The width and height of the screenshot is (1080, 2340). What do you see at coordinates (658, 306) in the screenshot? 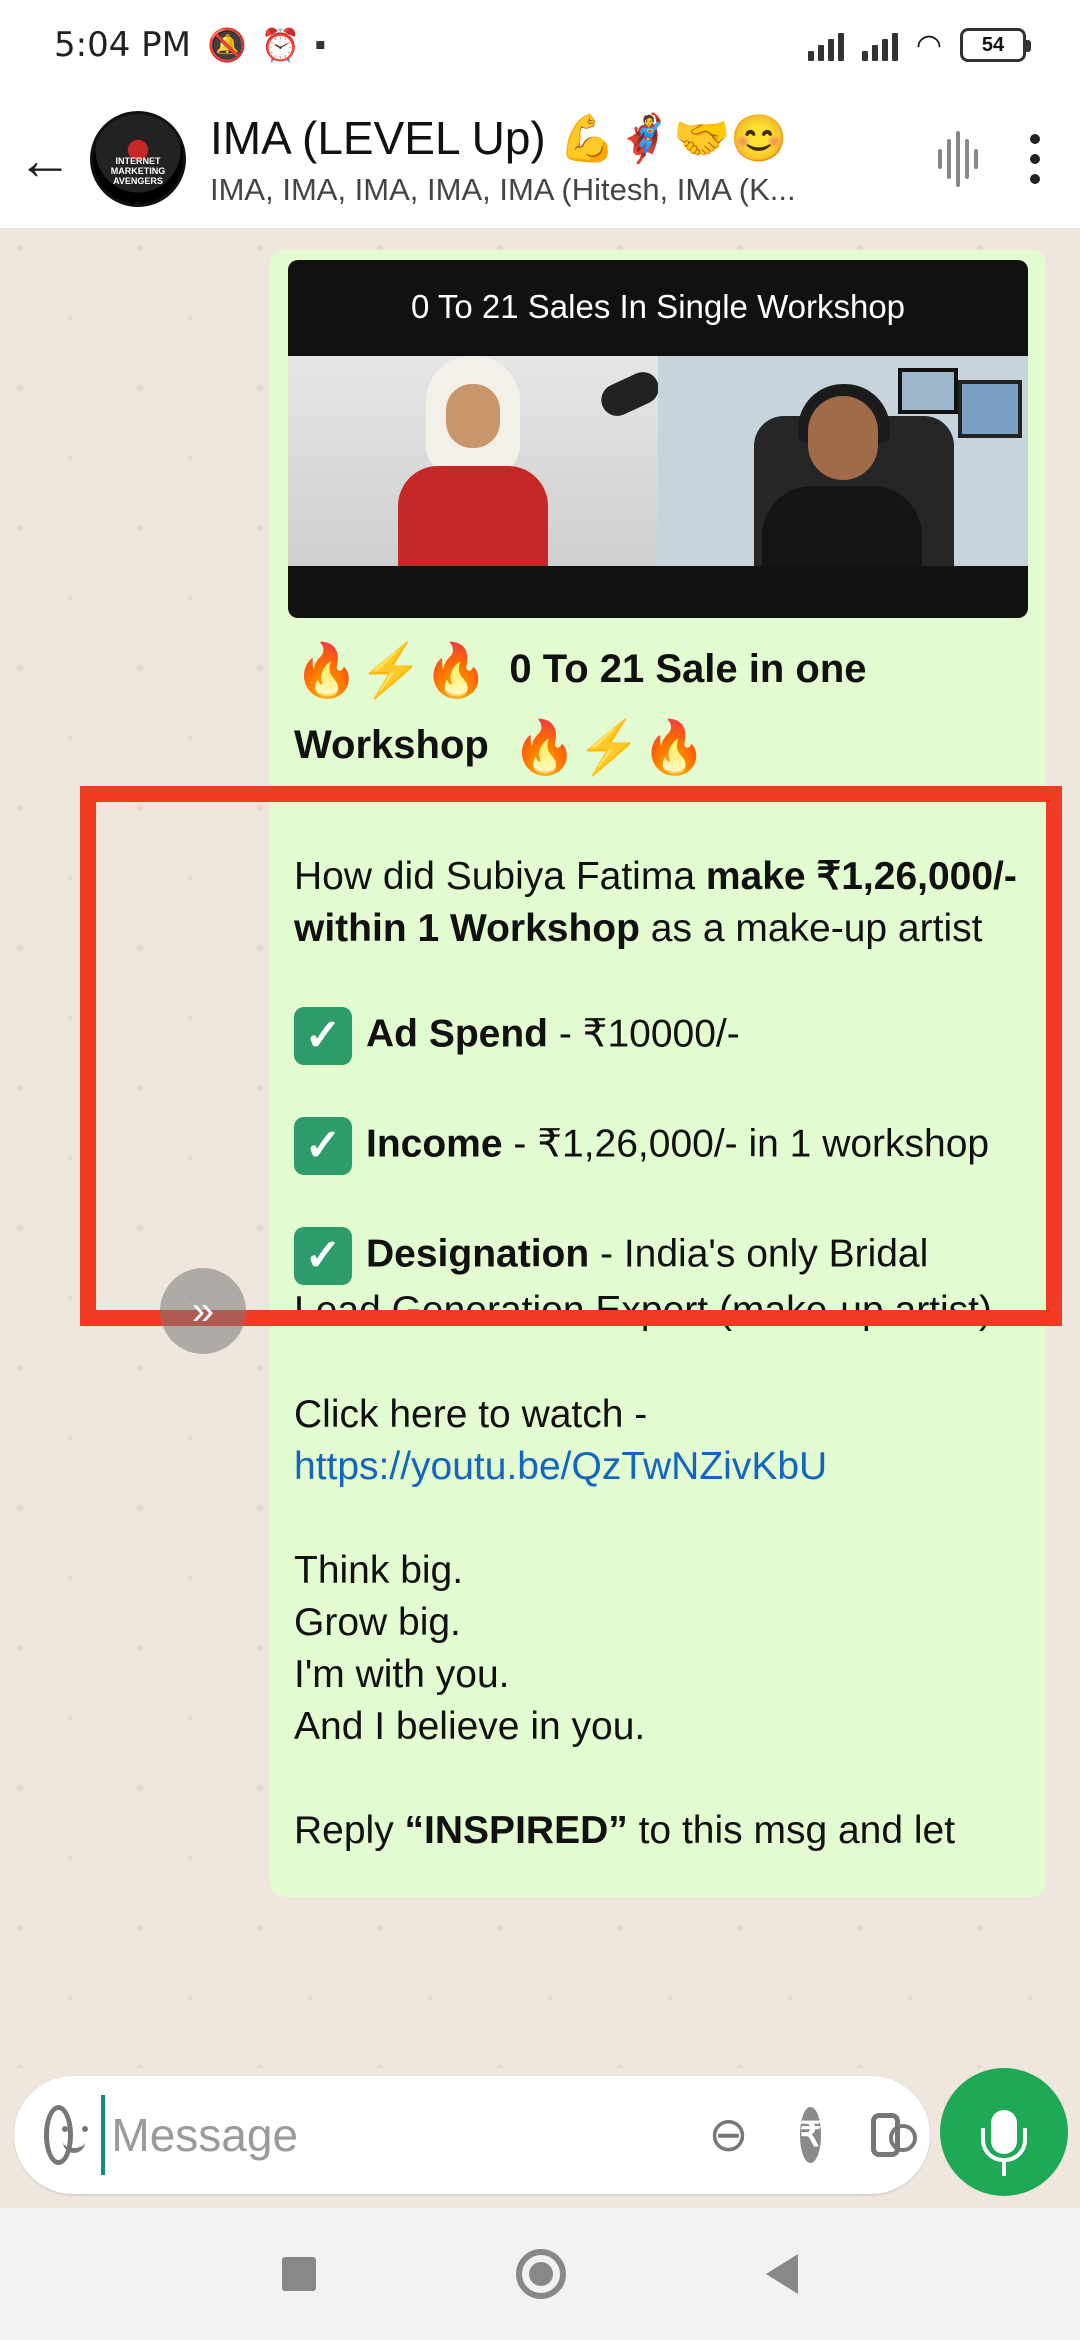
I see `video-title: 0 To 21 Sales In Single Workshop` at bounding box center [658, 306].